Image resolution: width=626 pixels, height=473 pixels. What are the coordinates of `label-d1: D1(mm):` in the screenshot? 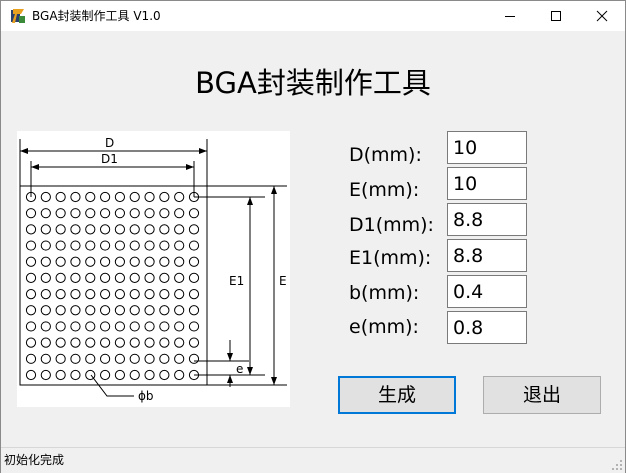 It's located at (391, 225).